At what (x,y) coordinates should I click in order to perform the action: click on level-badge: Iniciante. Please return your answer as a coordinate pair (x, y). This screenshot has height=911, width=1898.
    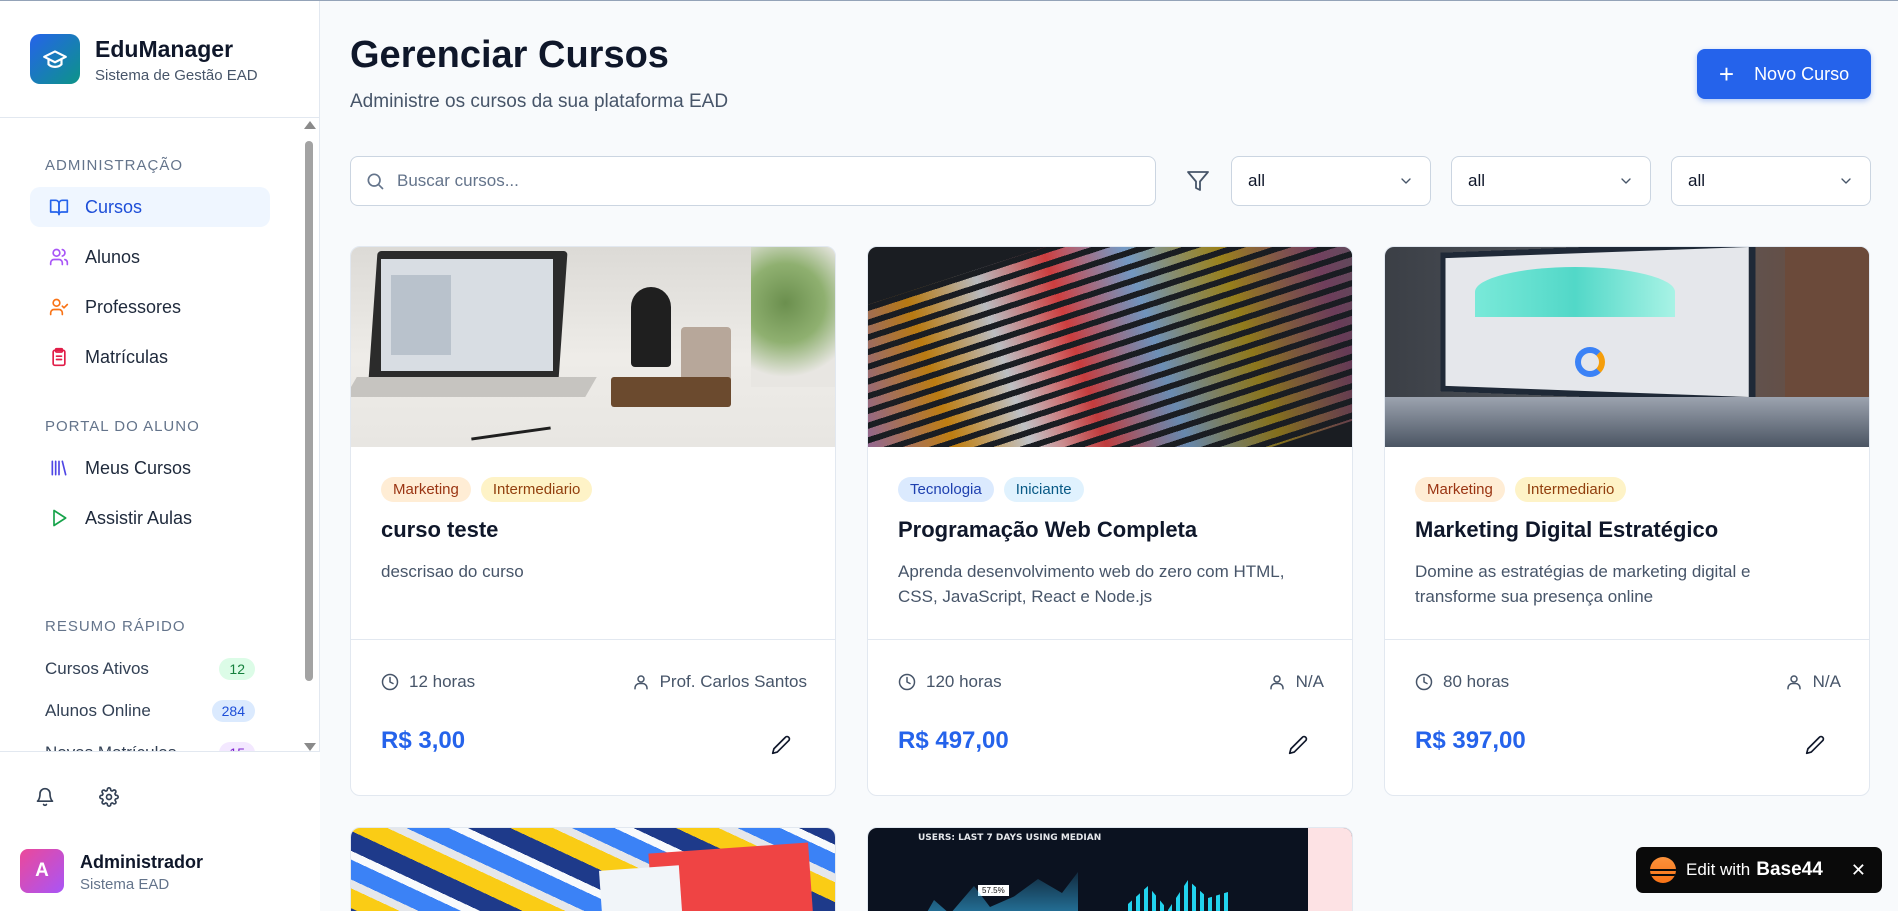
    Looking at the image, I should click on (1043, 489).